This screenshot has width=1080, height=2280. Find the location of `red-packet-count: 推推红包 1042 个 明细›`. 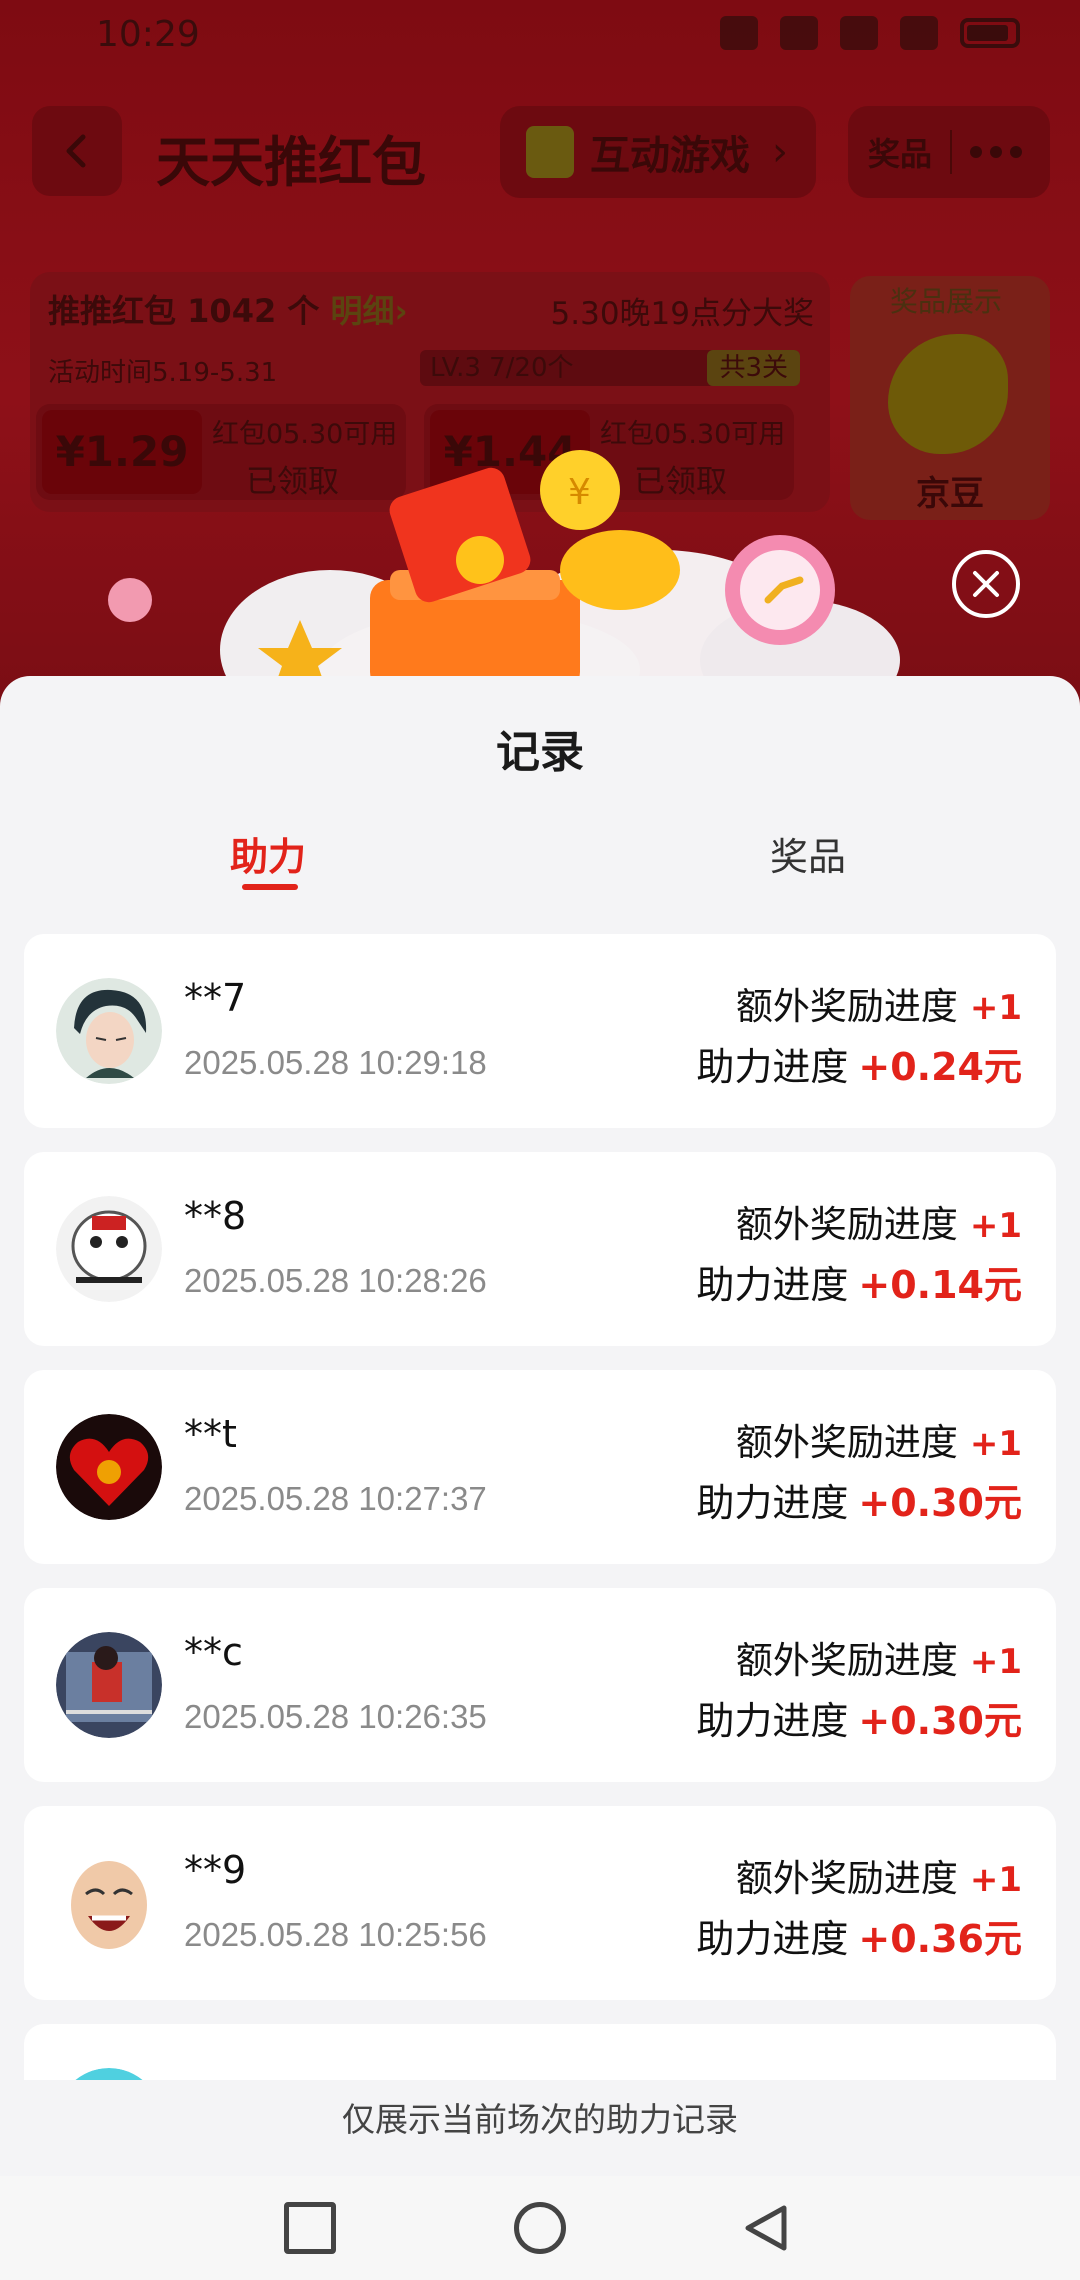

red-packet-count: 推推红包 1042 个 明细› is located at coordinates (228, 311).